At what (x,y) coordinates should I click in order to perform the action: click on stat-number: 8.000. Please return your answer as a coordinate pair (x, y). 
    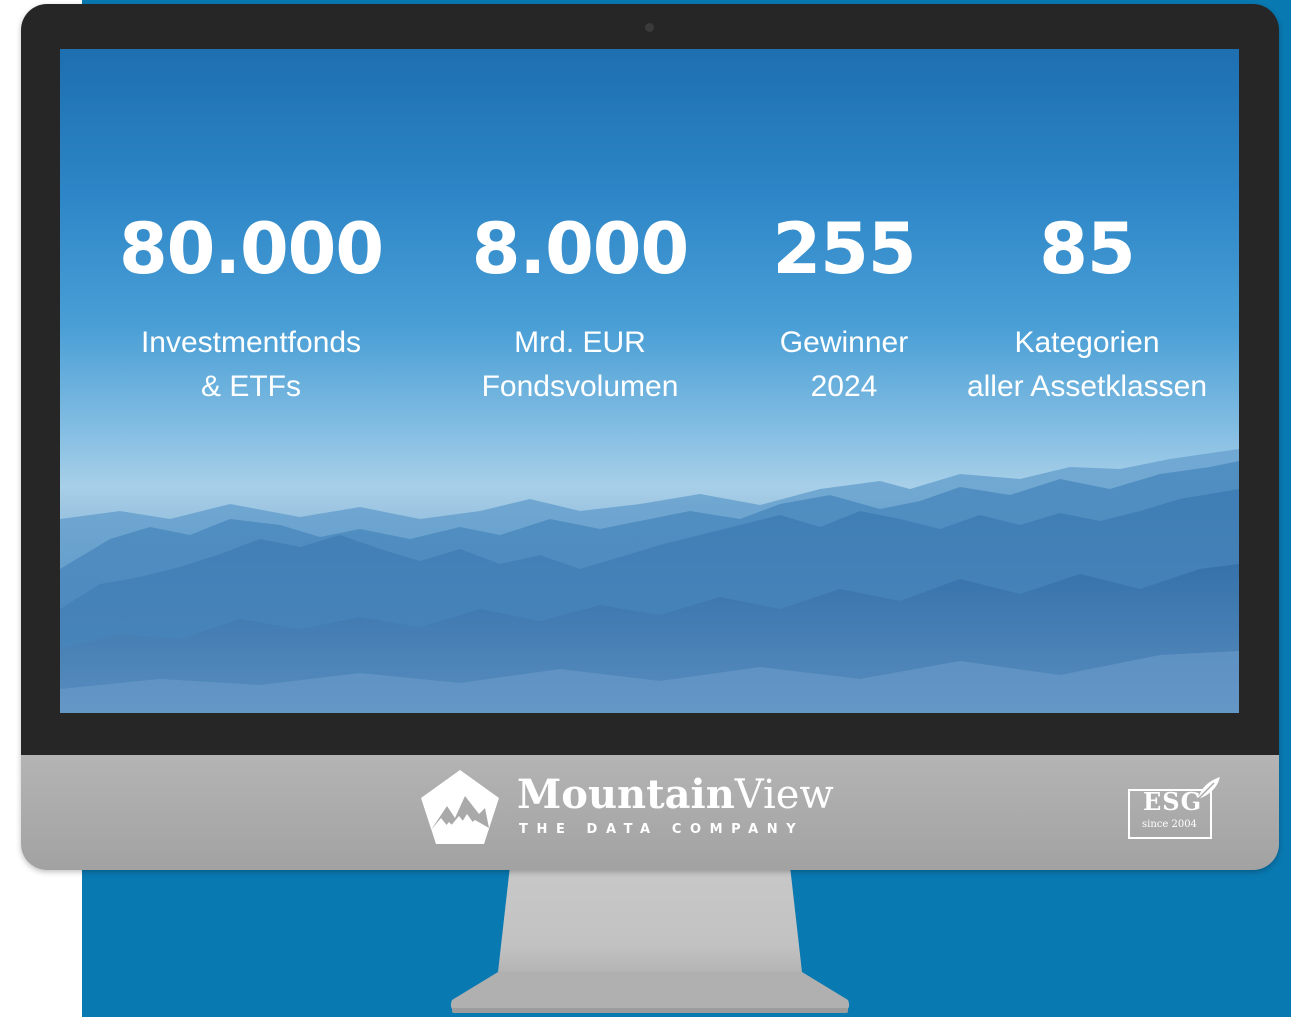
    Looking at the image, I should click on (580, 249).